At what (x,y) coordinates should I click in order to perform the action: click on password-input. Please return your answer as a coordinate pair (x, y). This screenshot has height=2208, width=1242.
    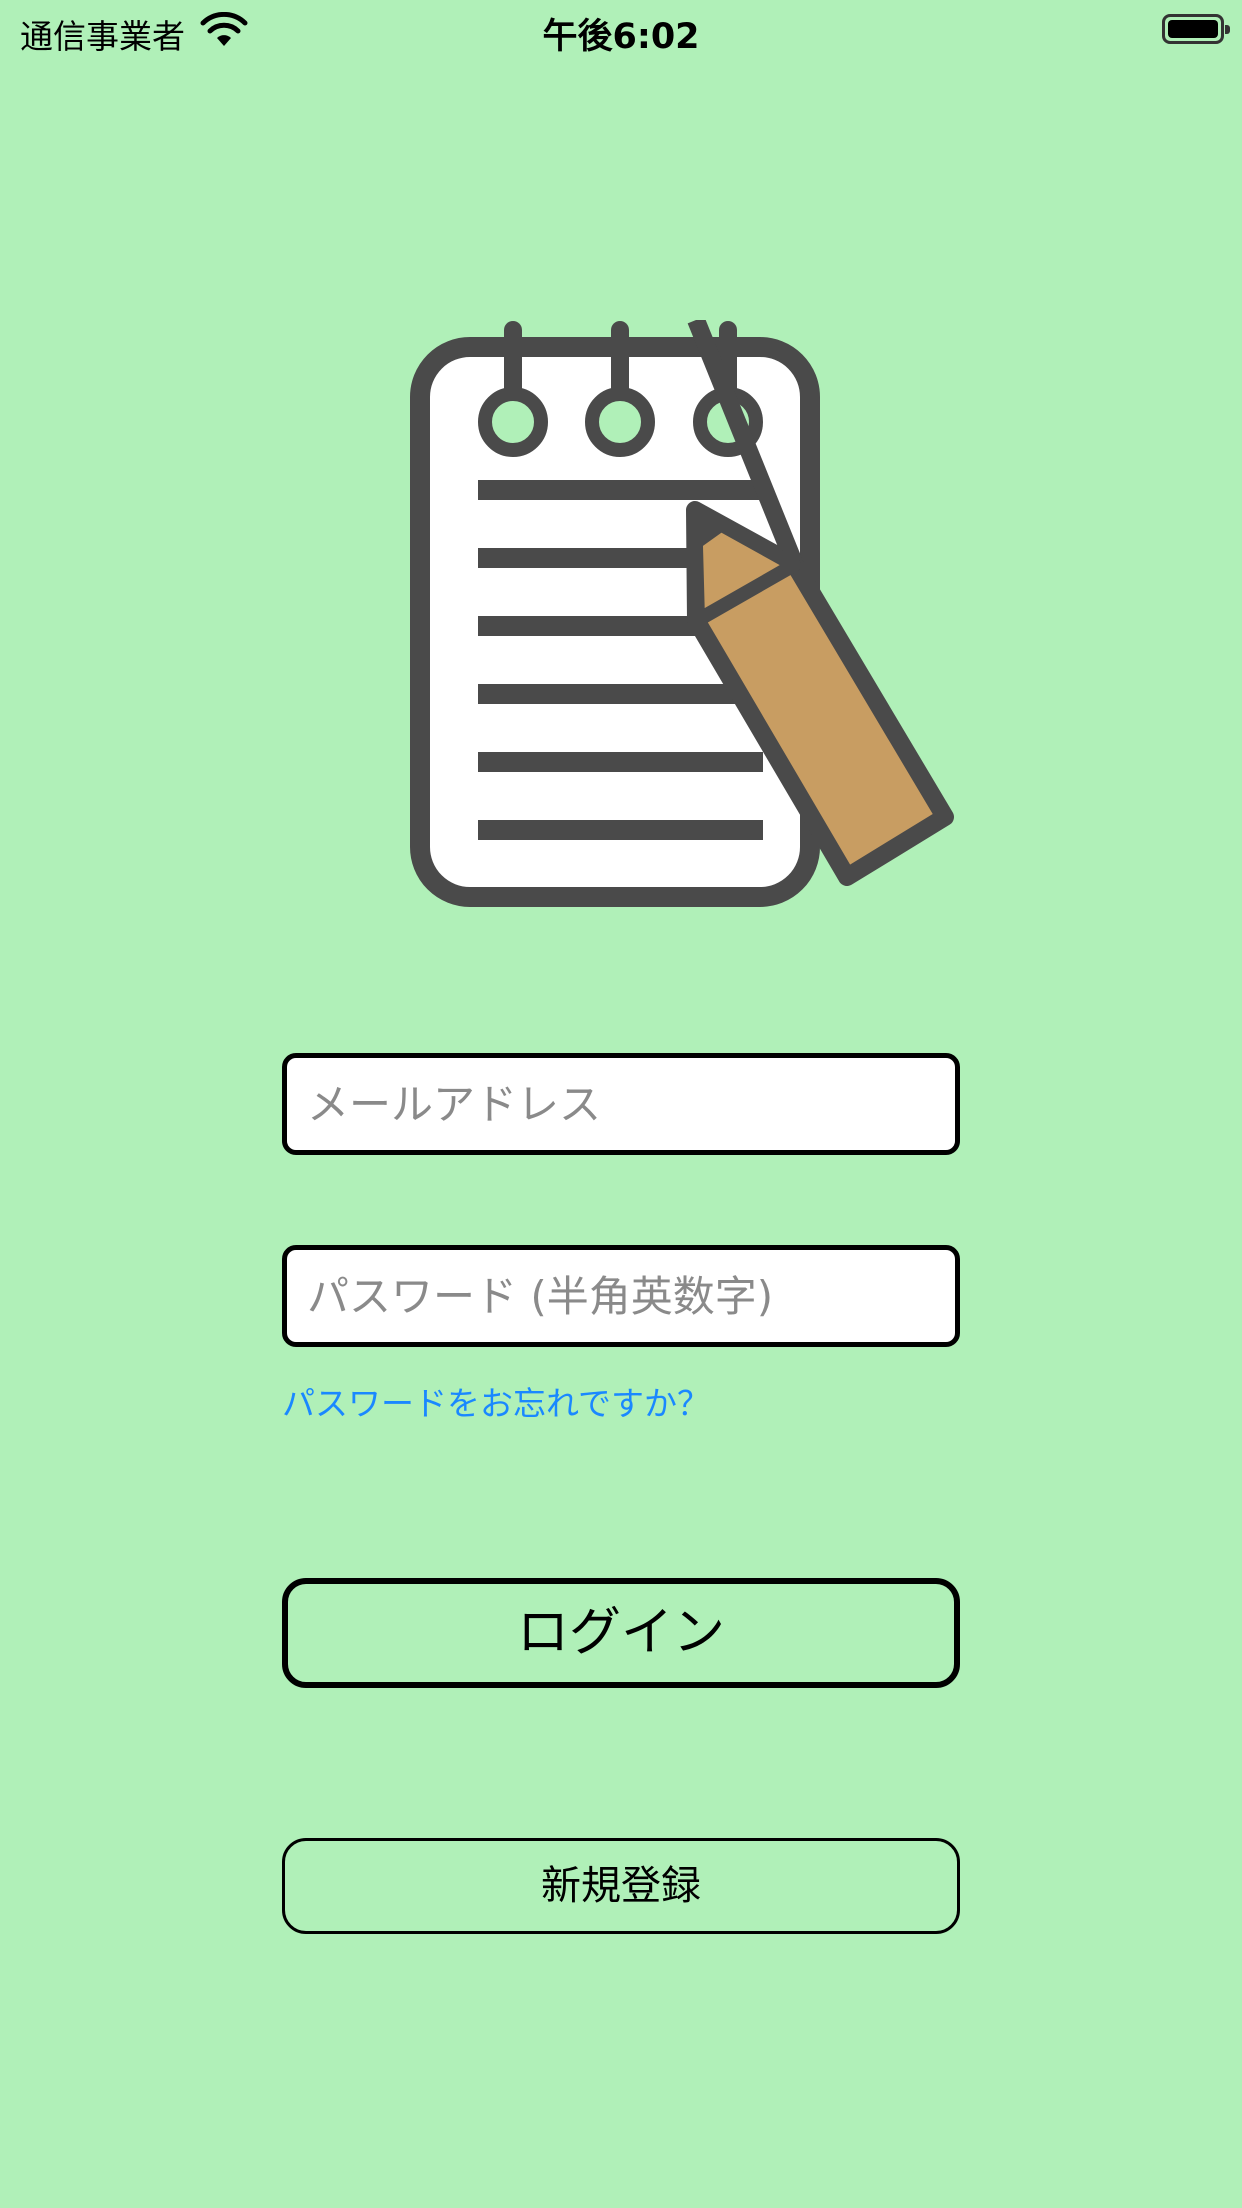
    Looking at the image, I should click on (621, 1296).